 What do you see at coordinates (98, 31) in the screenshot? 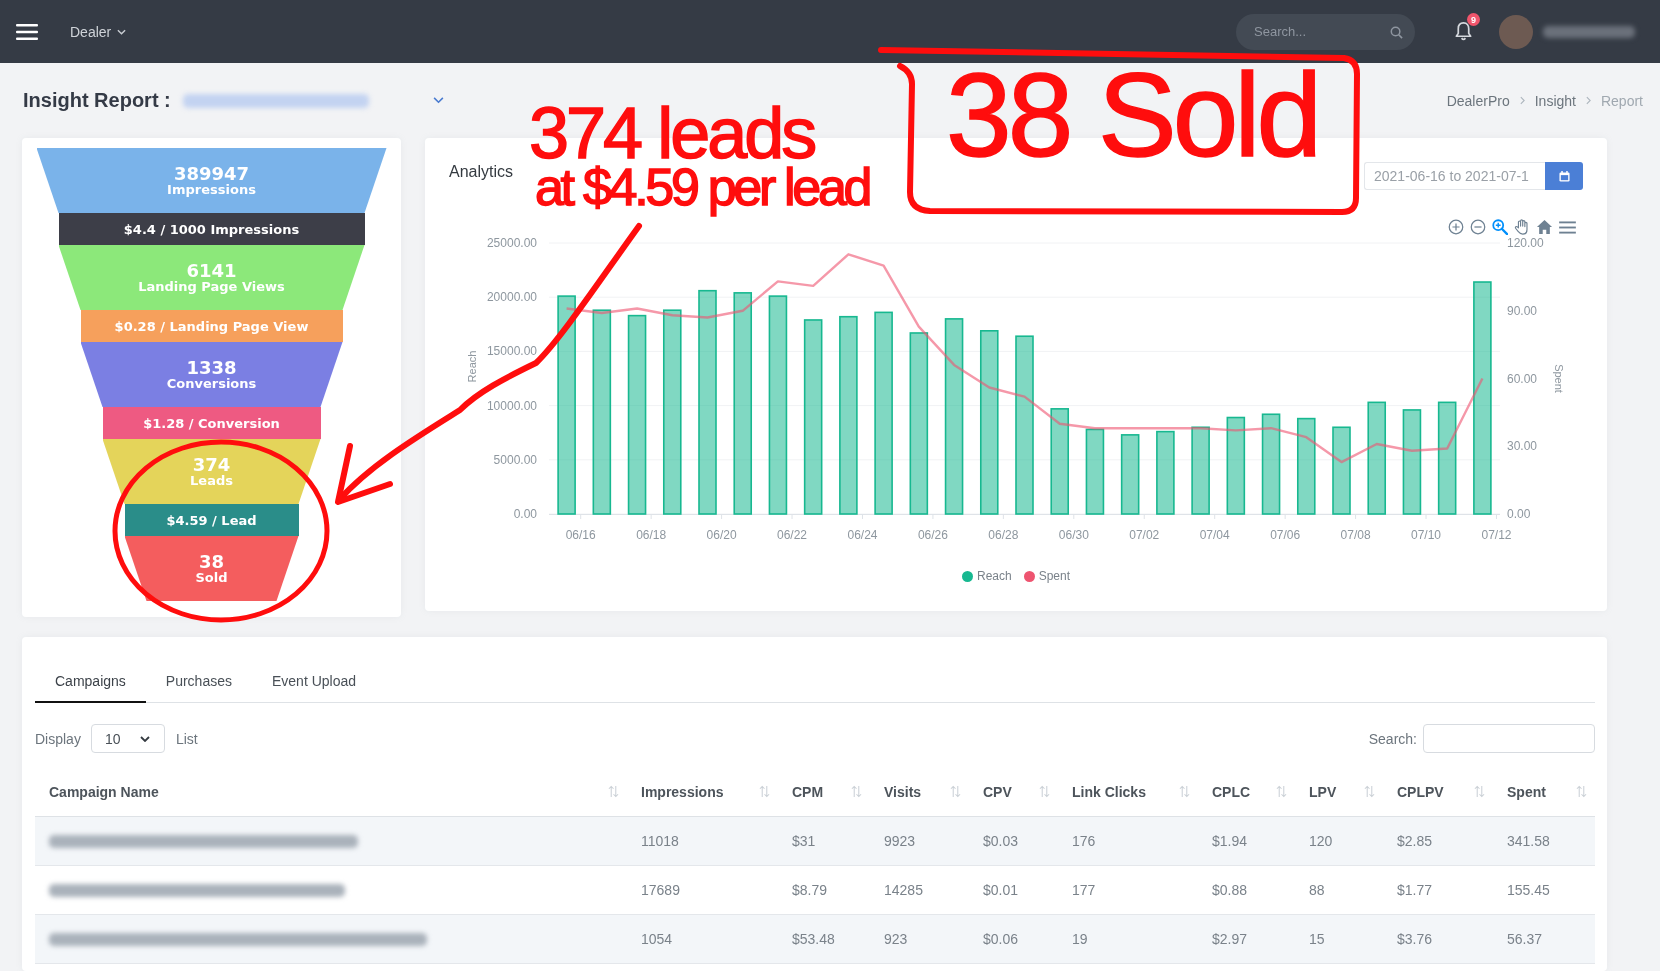
I see `dealer-menu: Dealer` at bounding box center [98, 31].